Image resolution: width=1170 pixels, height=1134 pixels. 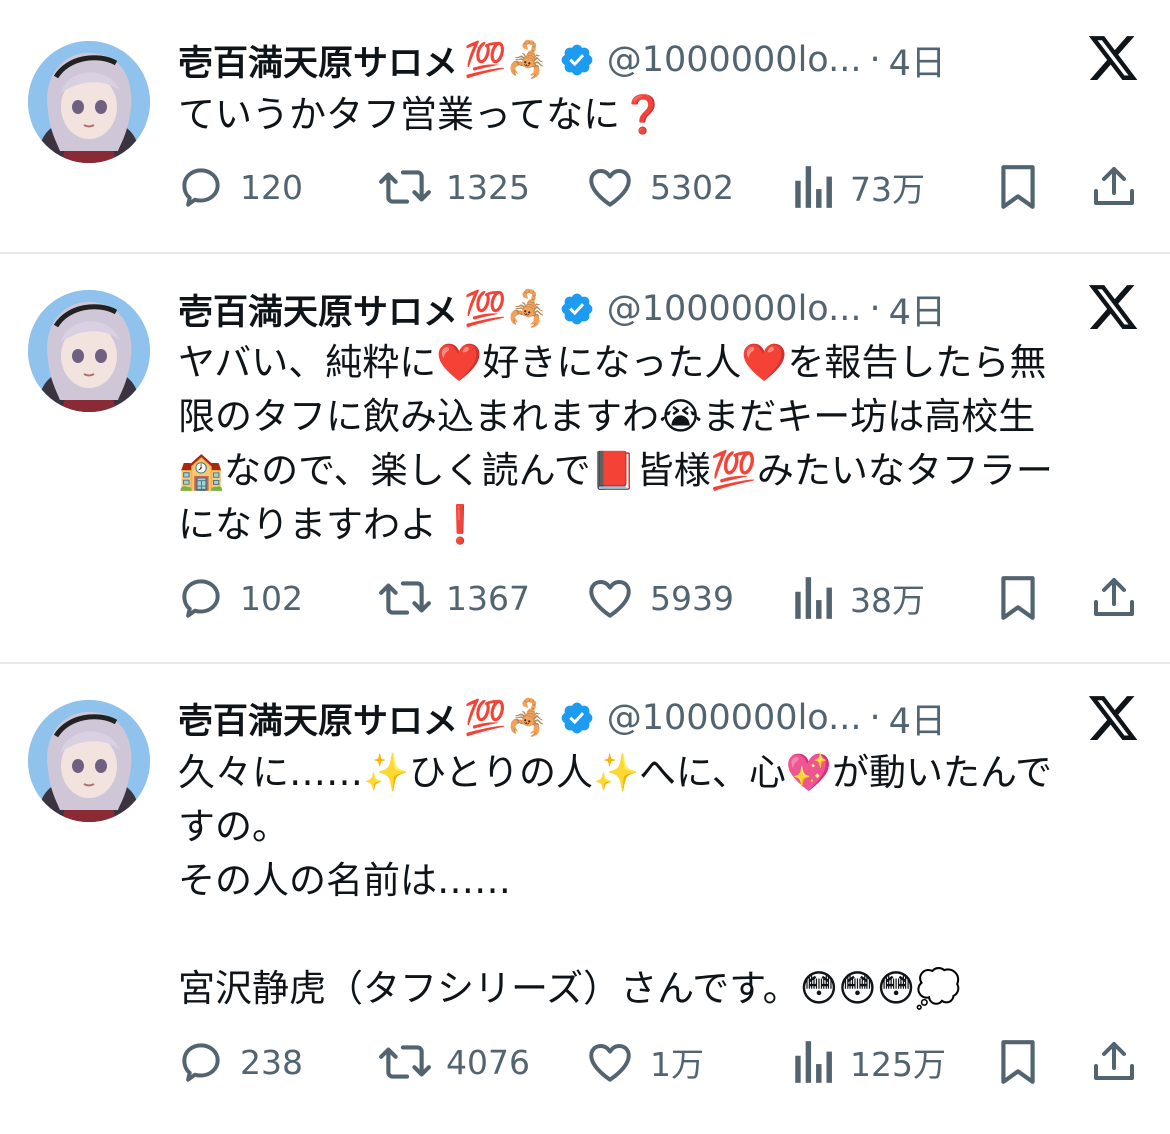 I want to click on like-button: 5939, so click(x=659, y=598).